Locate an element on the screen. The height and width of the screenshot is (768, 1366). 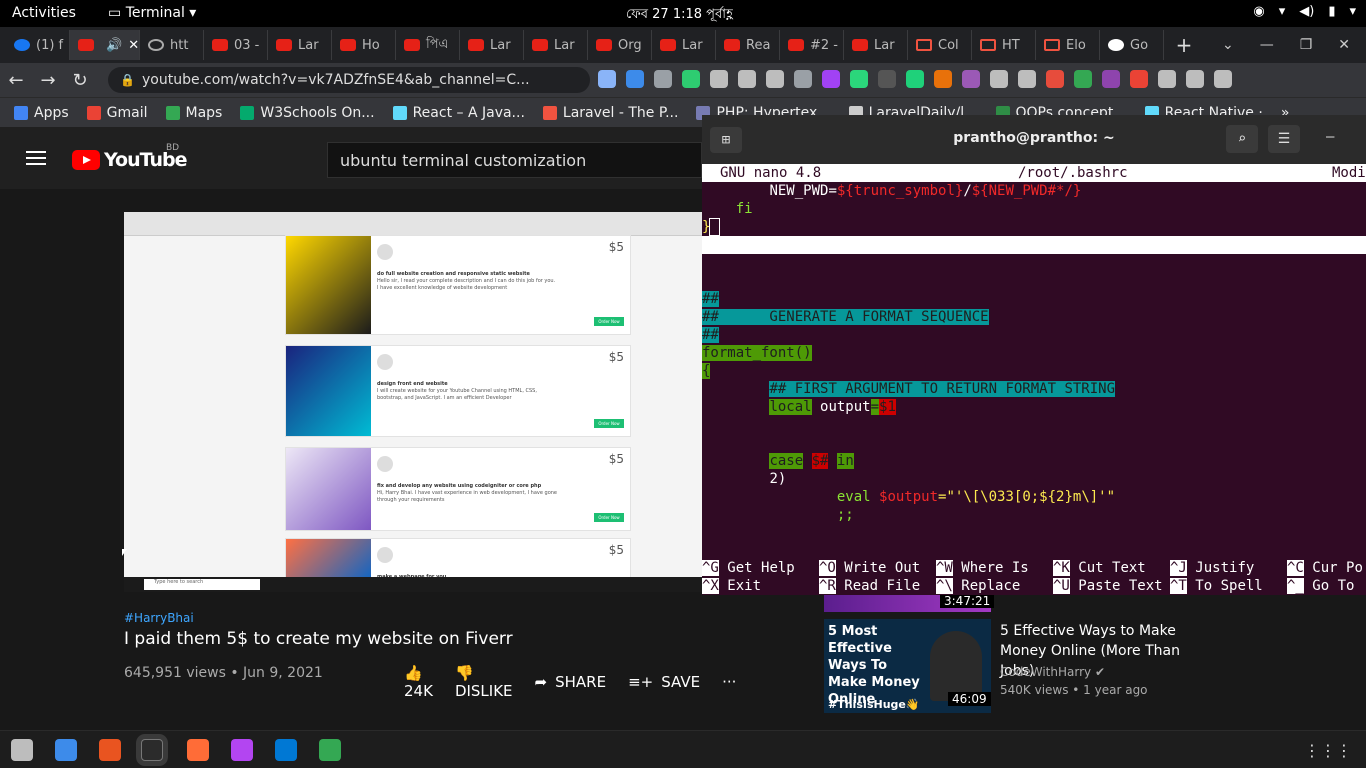
app-menu: ▭ Terminal ▾ is located at coordinates (152, 13).